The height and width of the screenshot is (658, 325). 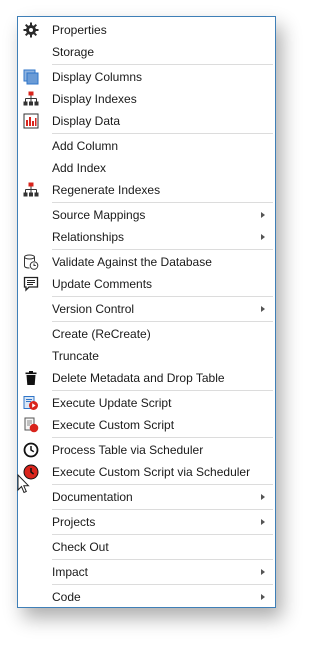 What do you see at coordinates (146, 309) in the screenshot?
I see `menu-item-version-control: Version Control` at bounding box center [146, 309].